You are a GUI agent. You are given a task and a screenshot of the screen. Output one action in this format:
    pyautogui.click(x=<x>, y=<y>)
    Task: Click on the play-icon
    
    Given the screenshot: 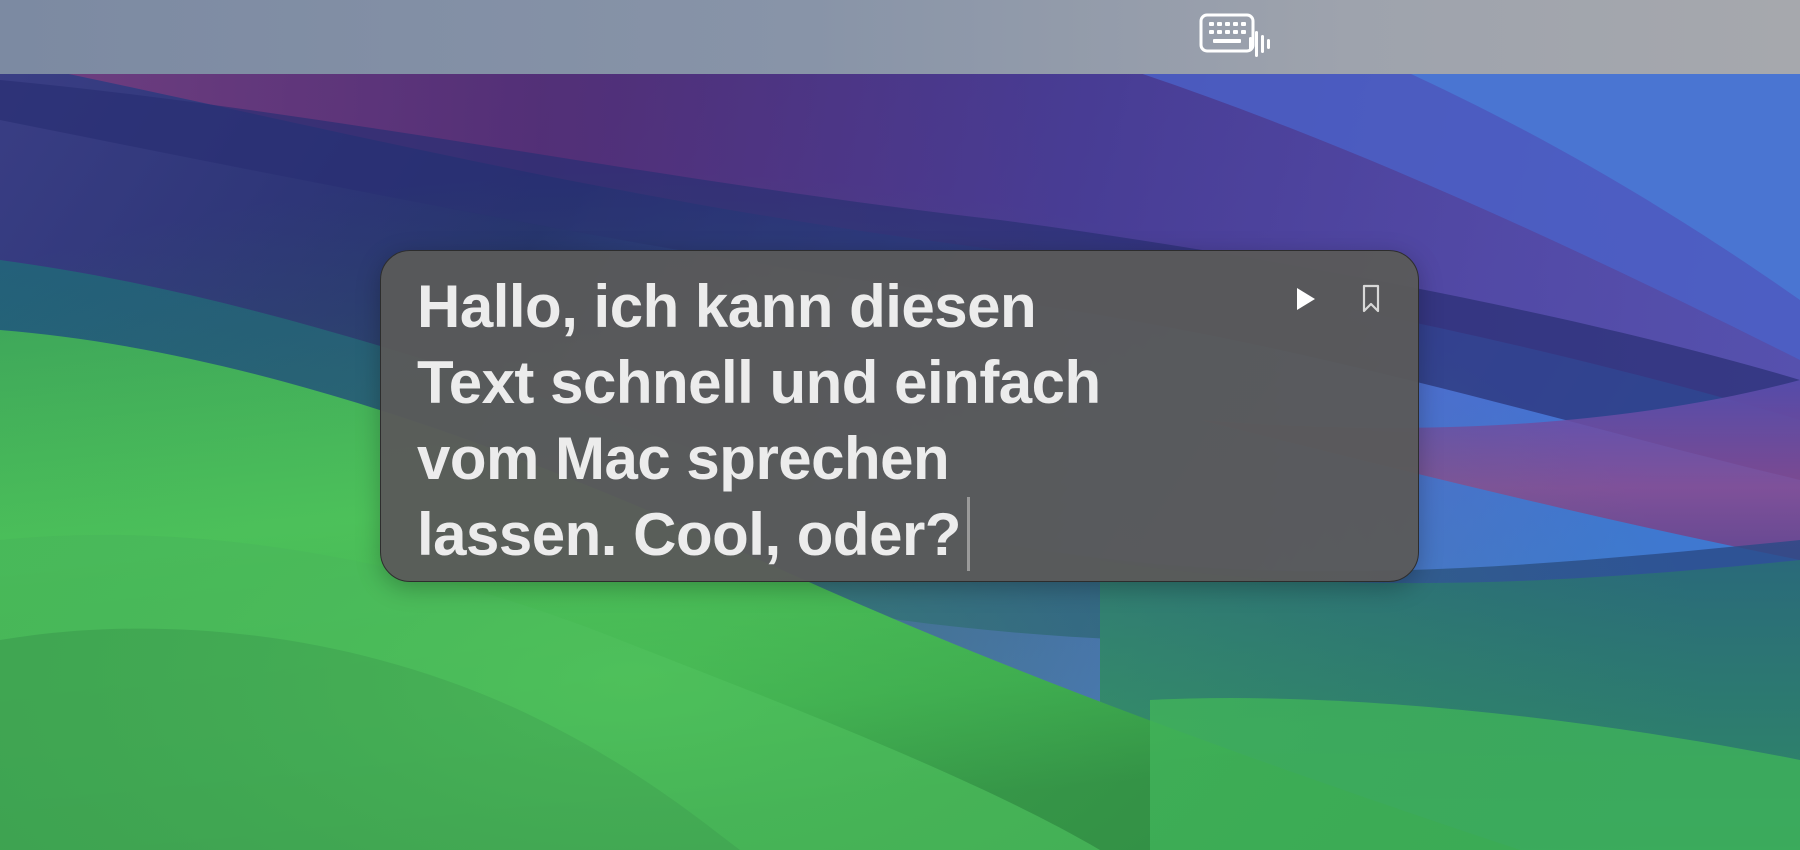 What is the action you would take?
    pyautogui.click(x=1306, y=301)
    